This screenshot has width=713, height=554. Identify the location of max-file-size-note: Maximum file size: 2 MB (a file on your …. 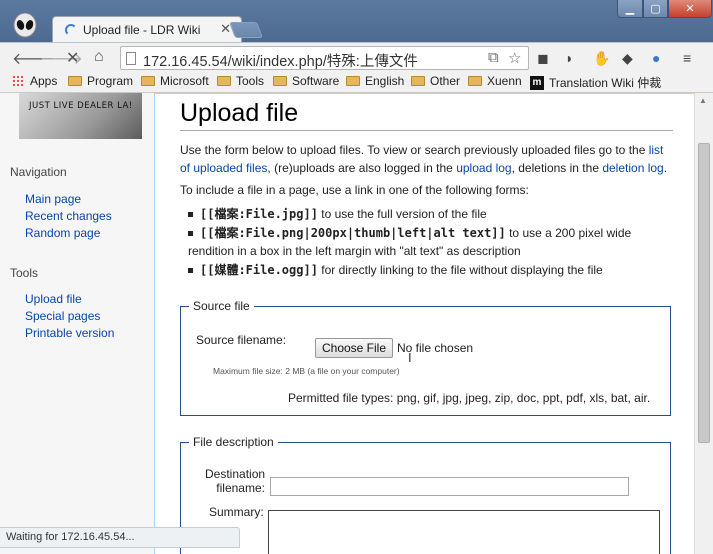
(306, 371).